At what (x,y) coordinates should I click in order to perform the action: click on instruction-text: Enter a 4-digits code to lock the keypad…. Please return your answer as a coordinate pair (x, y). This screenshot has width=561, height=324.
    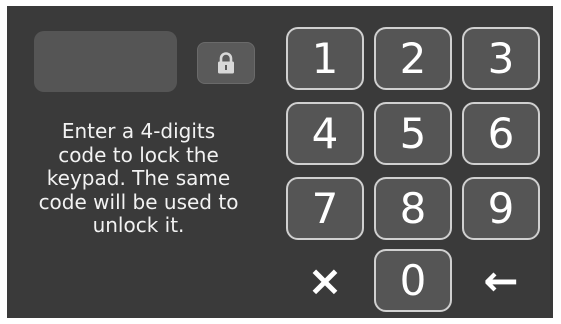
    Looking at the image, I should click on (138, 178).